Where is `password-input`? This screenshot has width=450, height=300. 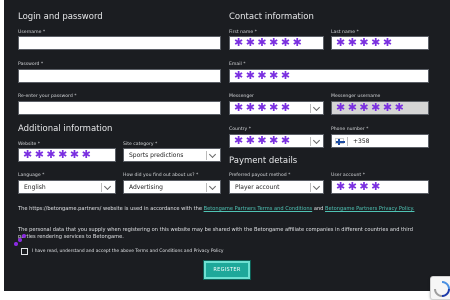 password-input is located at coordinates (119, 76).